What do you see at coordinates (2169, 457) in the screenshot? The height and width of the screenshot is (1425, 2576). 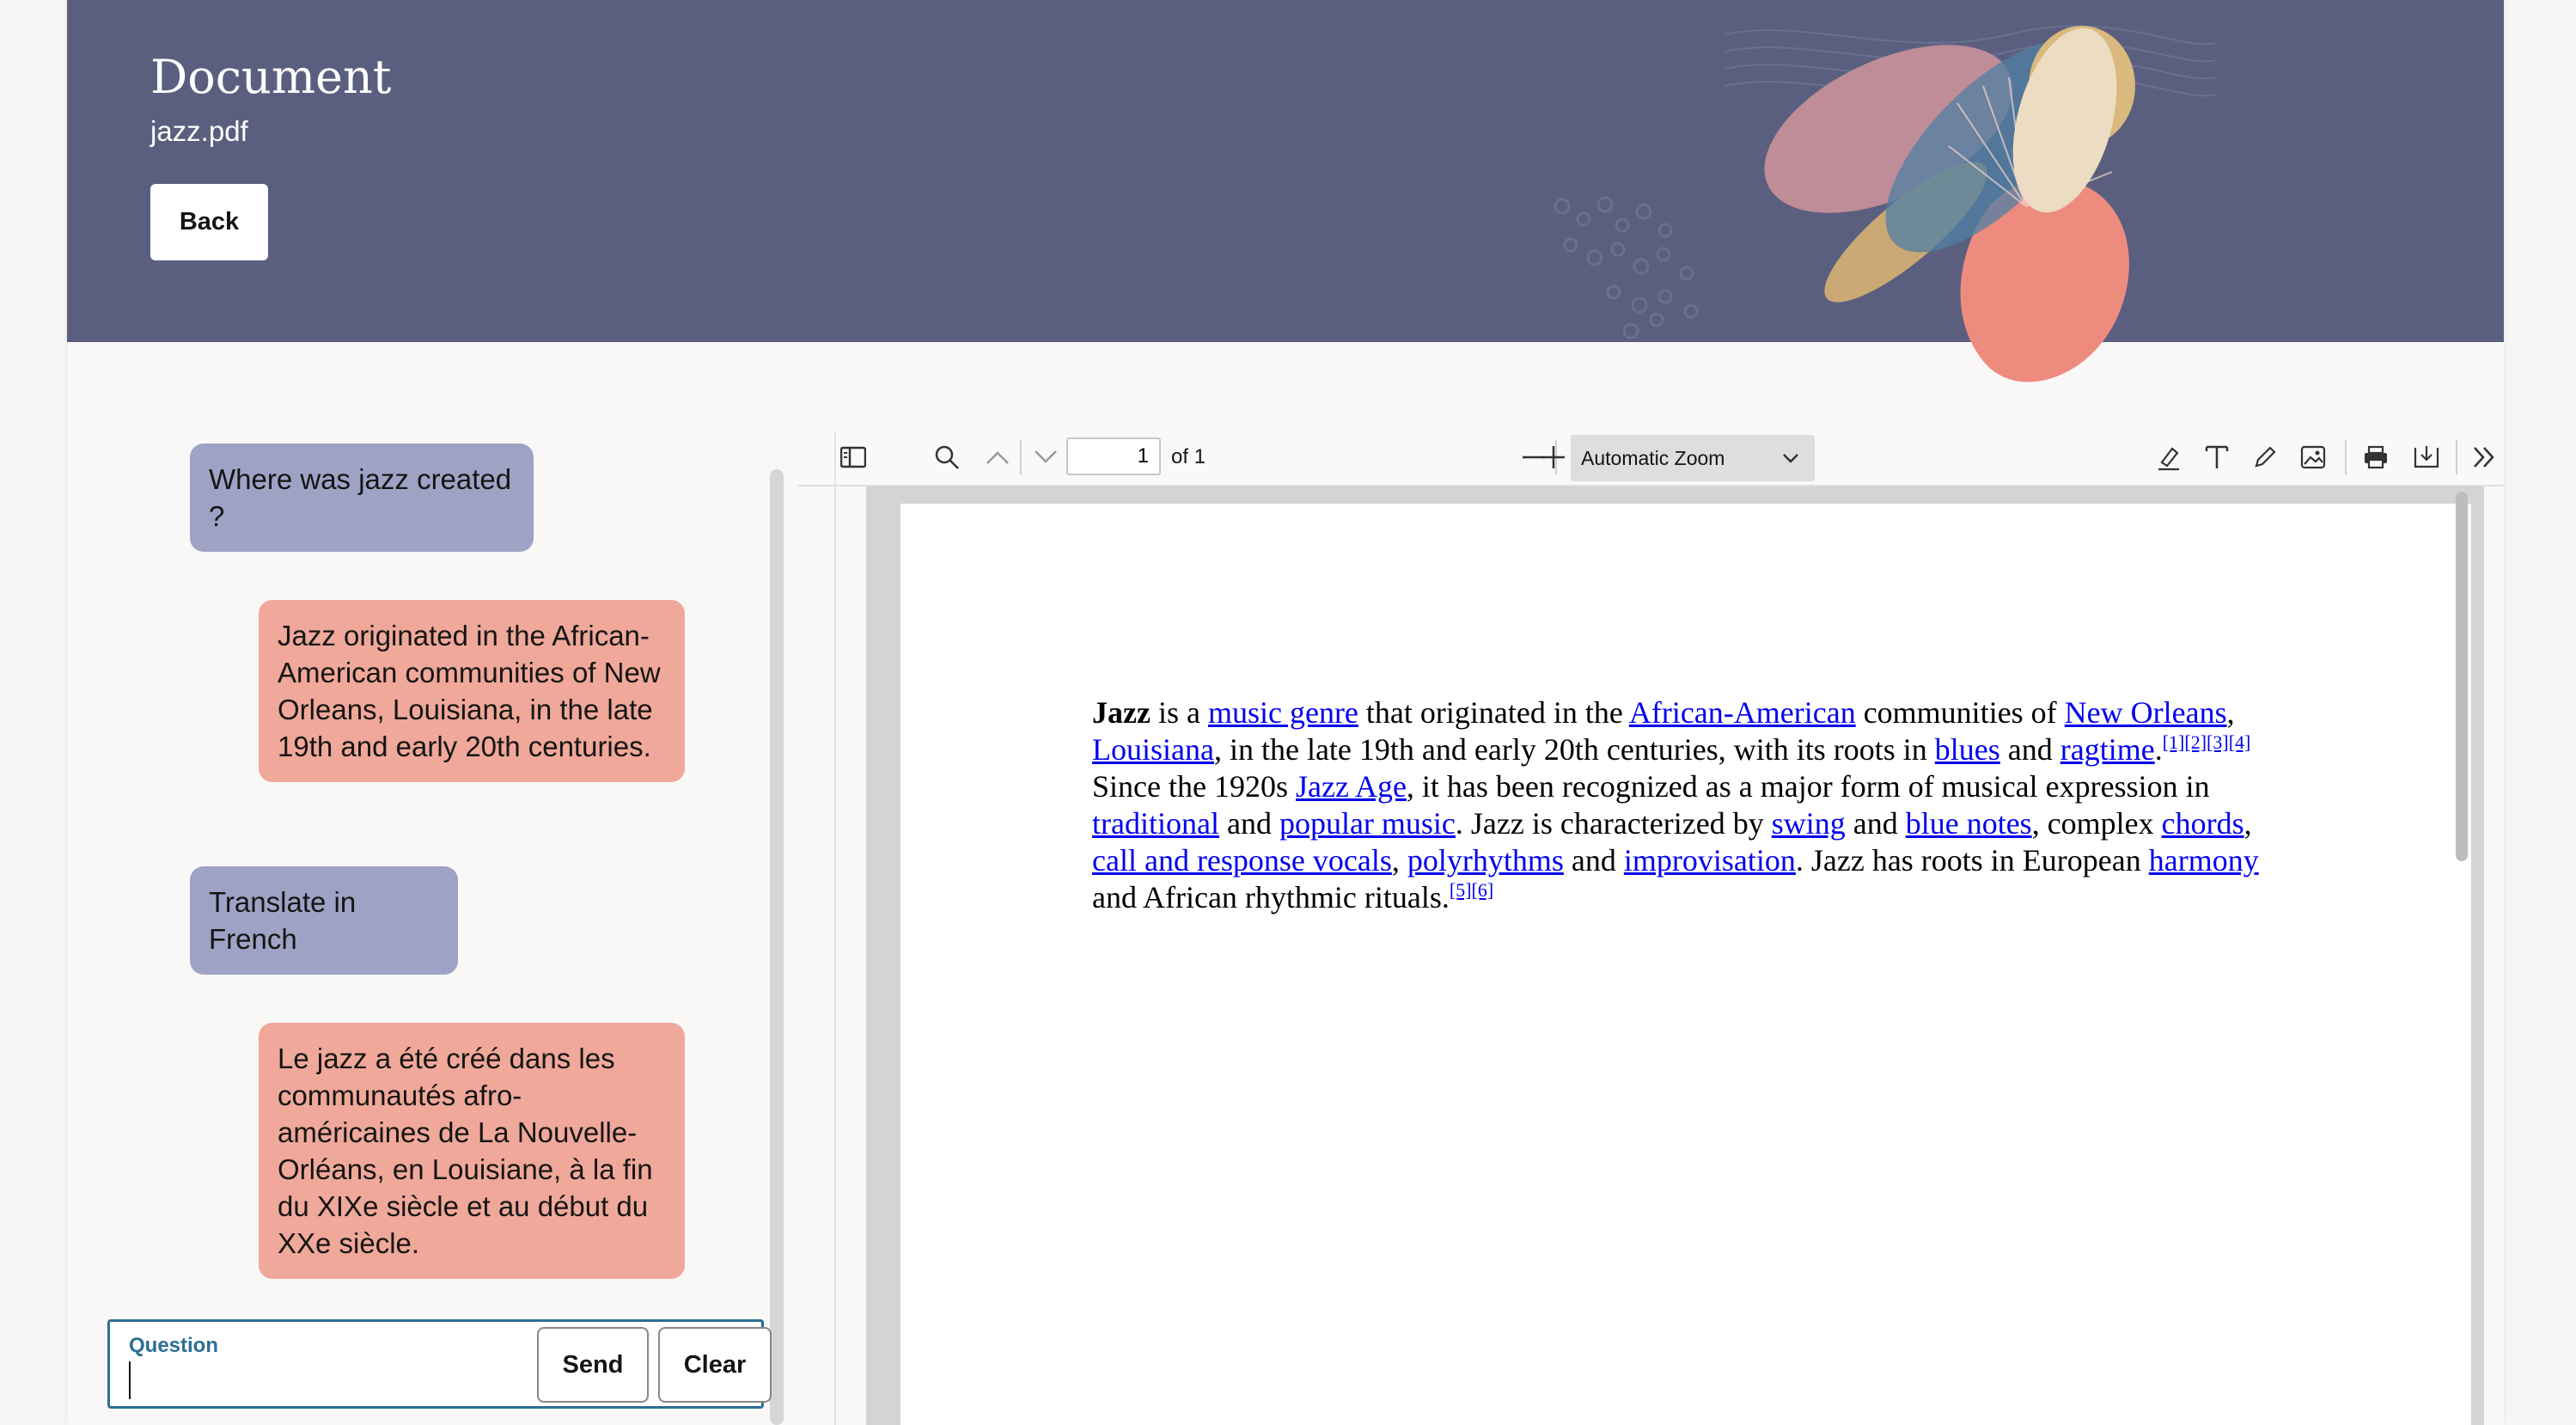 I see `highlight-icon` at bounding box center [2169, 457].